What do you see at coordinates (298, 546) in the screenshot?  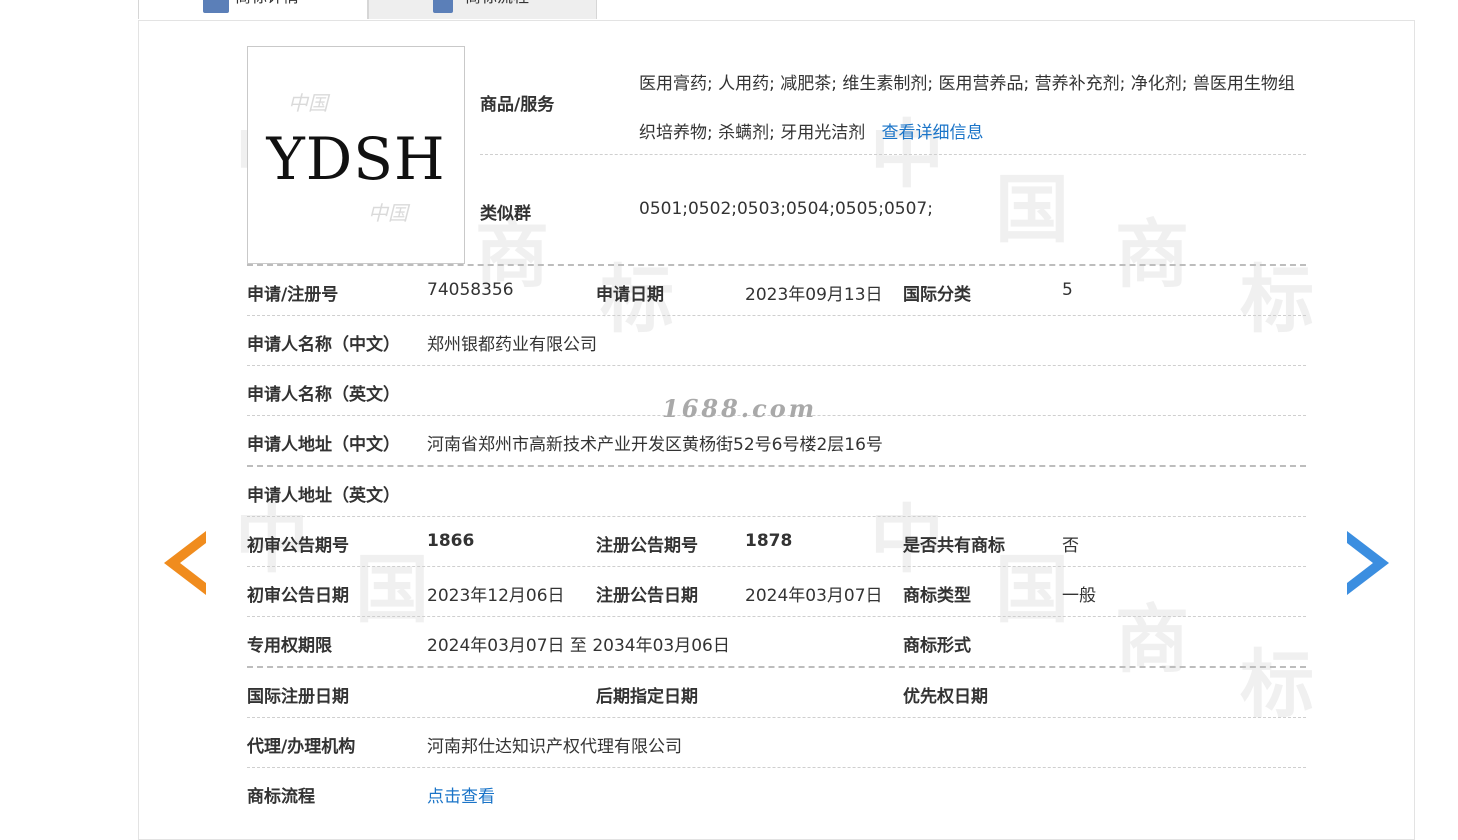 I see `prelim-no-label: 初审公告期号` at bounding box center [298, 546].